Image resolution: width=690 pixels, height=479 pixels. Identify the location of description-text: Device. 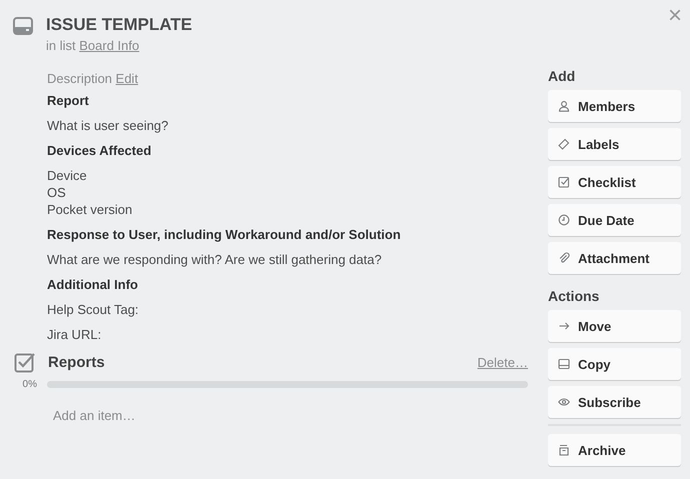
(67, 175).